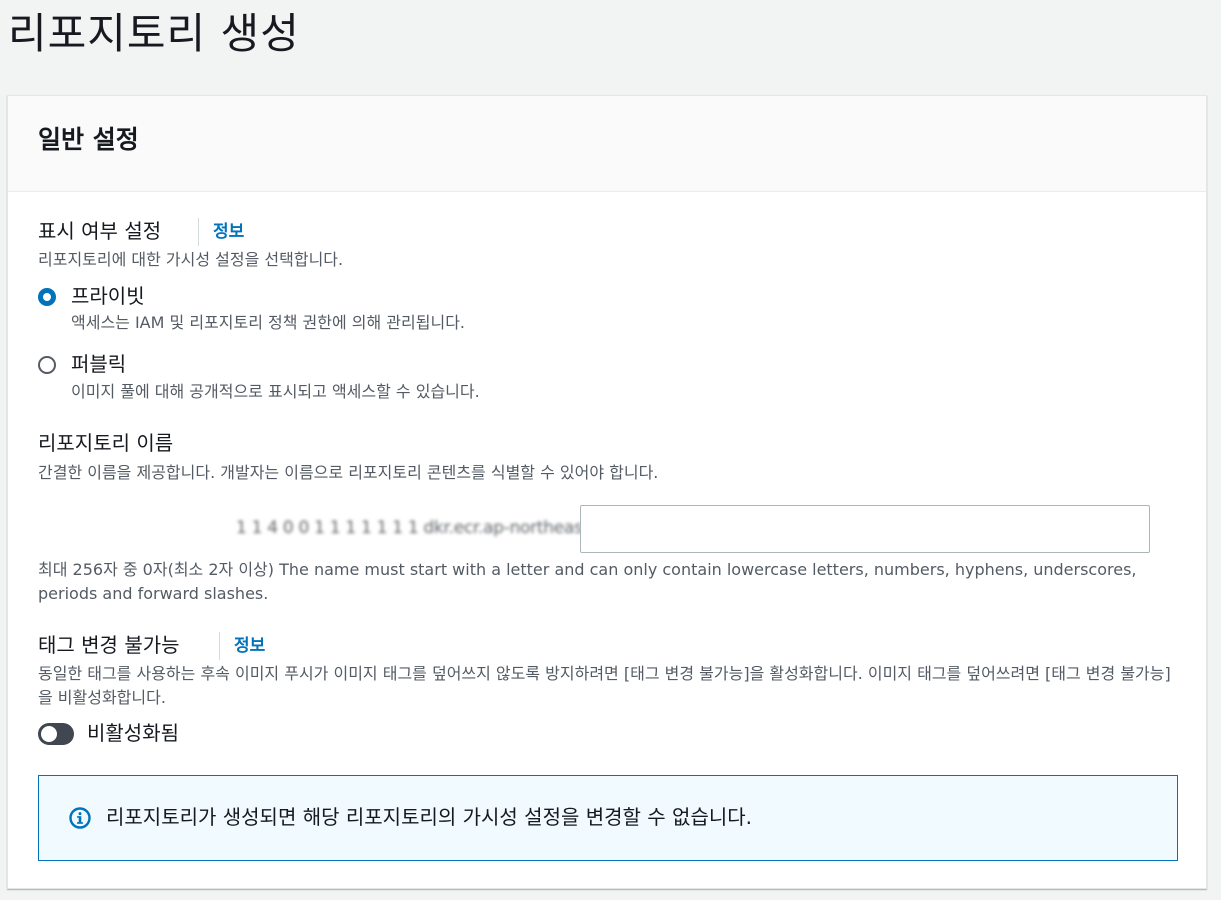 The height and width of the screenshot is (900, 1221). Describe the element at coordinates (100, 231) in the screenshot. I see `visibility-label: 표시 여부 설정` at that location.